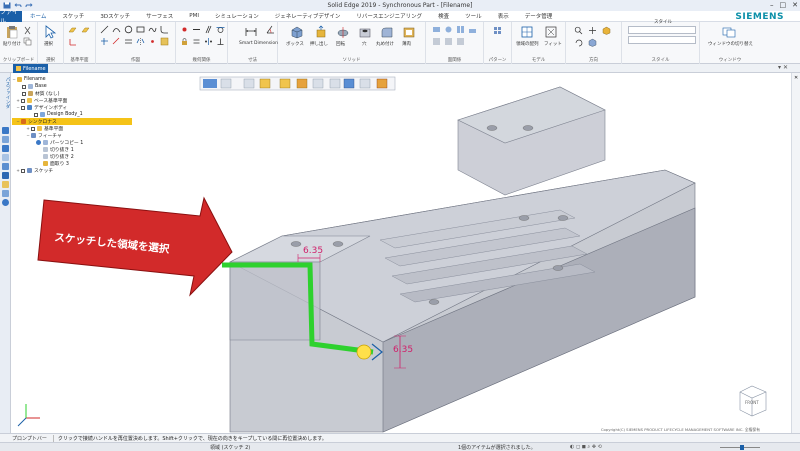  Describe the element at coordinates (220, 41) in the screenshot. I see `perpendicular-icon` at that location.